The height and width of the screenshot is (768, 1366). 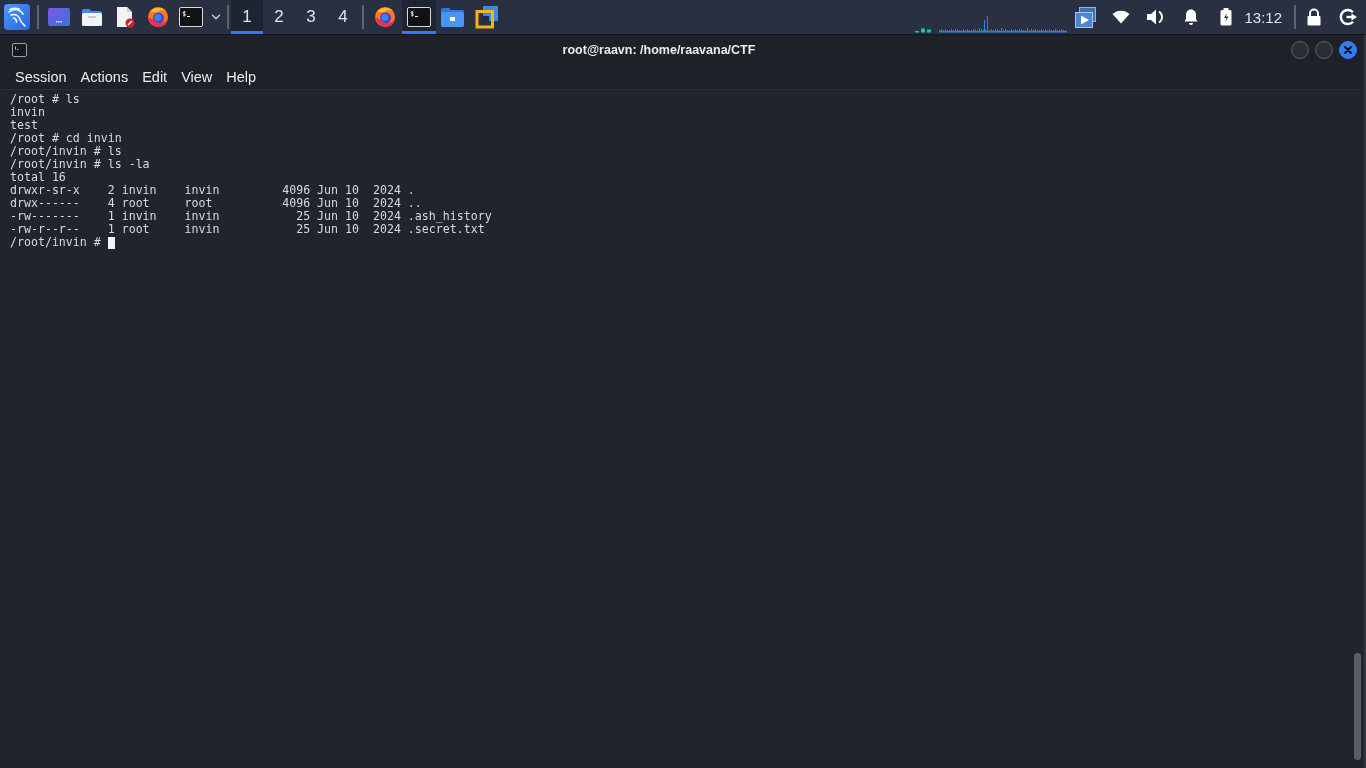 What do you see at coordinates (279, 17) in the screenshot?
I see `workspace-tab: 2` at bounding box center [279, 17].